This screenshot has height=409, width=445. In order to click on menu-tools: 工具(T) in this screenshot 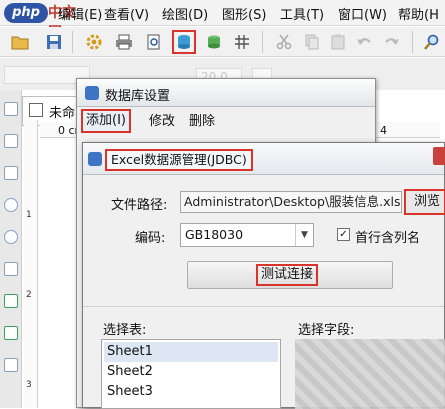, I will do `click(302, 13)`.